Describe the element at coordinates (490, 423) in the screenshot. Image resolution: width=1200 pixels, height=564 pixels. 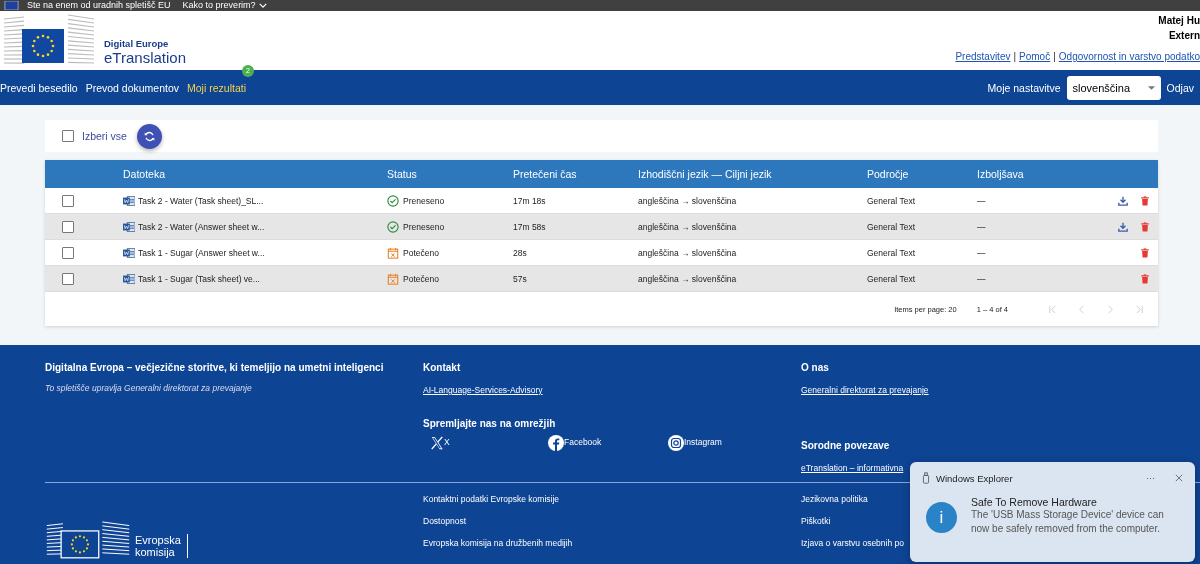
I see `social-heading: Spremljajte nas na omrežjih` at that location.